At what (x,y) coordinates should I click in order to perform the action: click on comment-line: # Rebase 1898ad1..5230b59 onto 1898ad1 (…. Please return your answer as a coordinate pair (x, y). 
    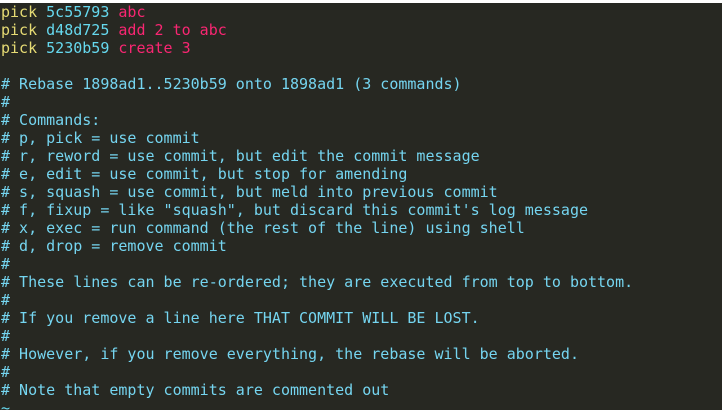
    Looking at the image, I should click on (231, 84).